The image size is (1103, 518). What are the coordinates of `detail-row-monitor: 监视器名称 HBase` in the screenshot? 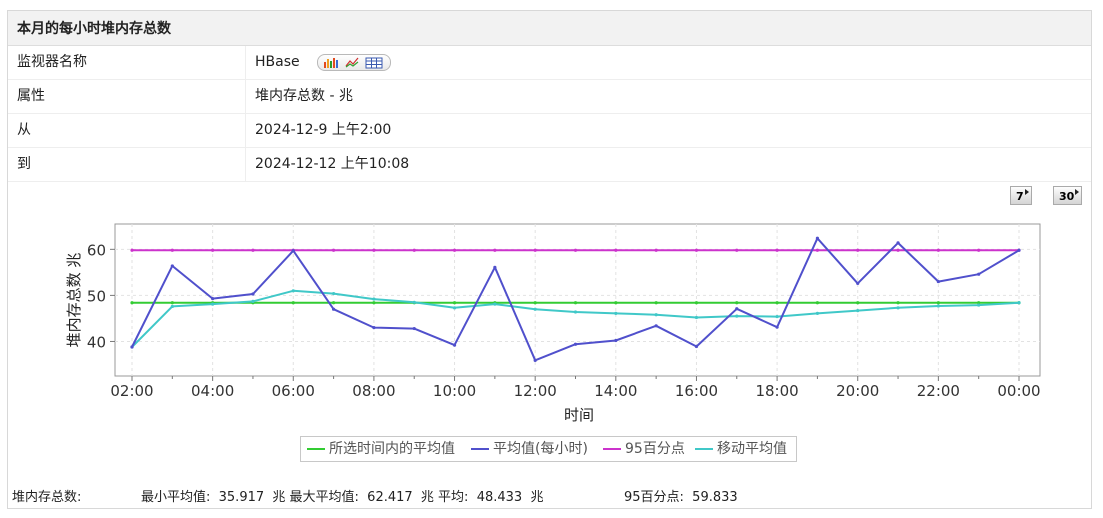 It's located at (549, 63).